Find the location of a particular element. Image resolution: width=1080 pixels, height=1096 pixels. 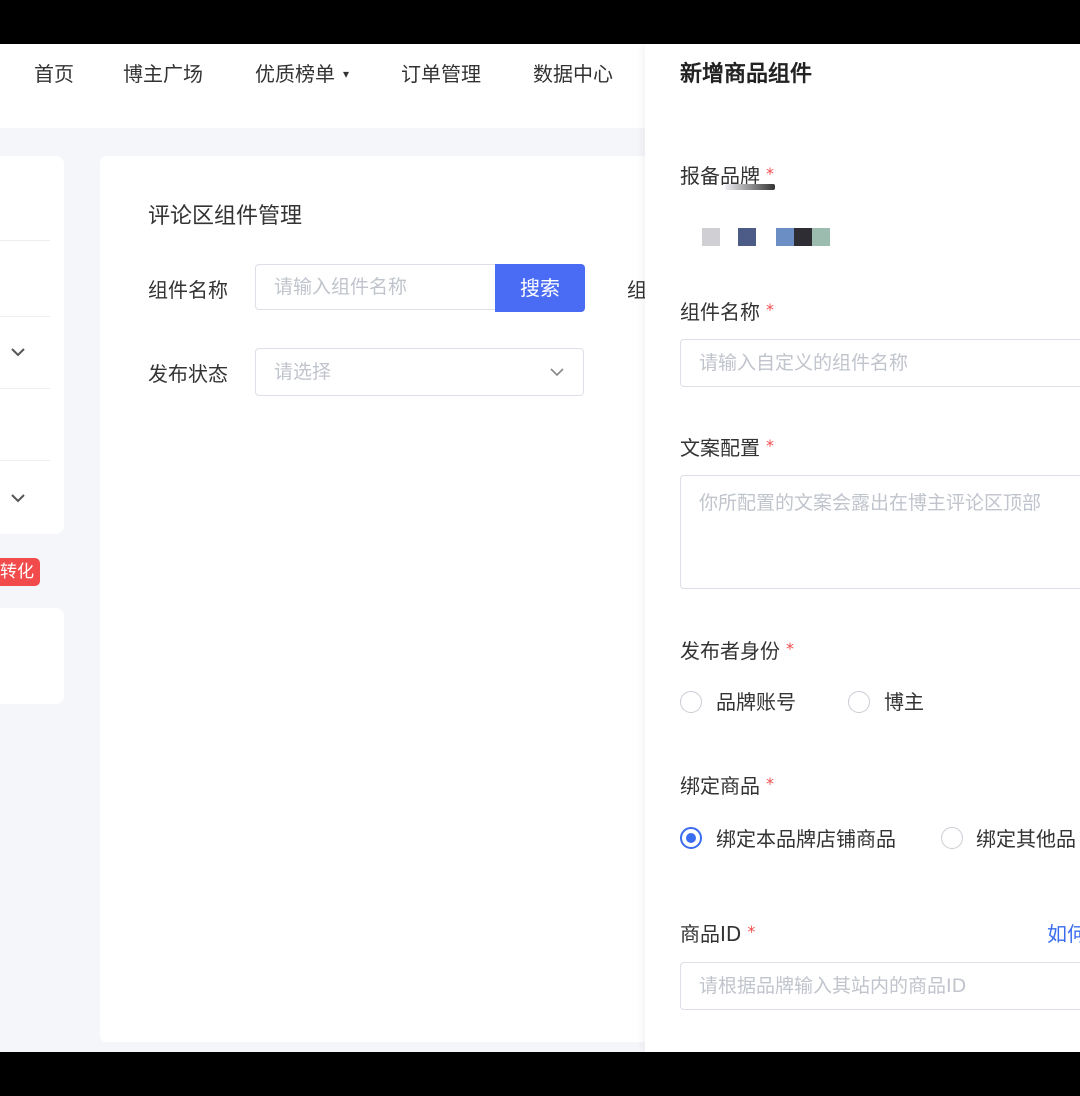

nav-quality-ranking-label: 优质榜单 is located at coordinates (295, 74).